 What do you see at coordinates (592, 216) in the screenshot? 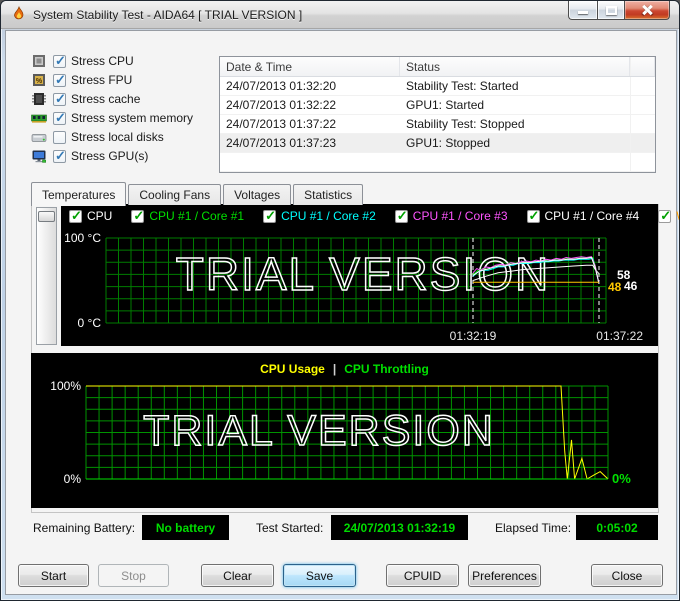
I see `legend-label: CPU #1 / Core #4` at bounding box center [592, 216].